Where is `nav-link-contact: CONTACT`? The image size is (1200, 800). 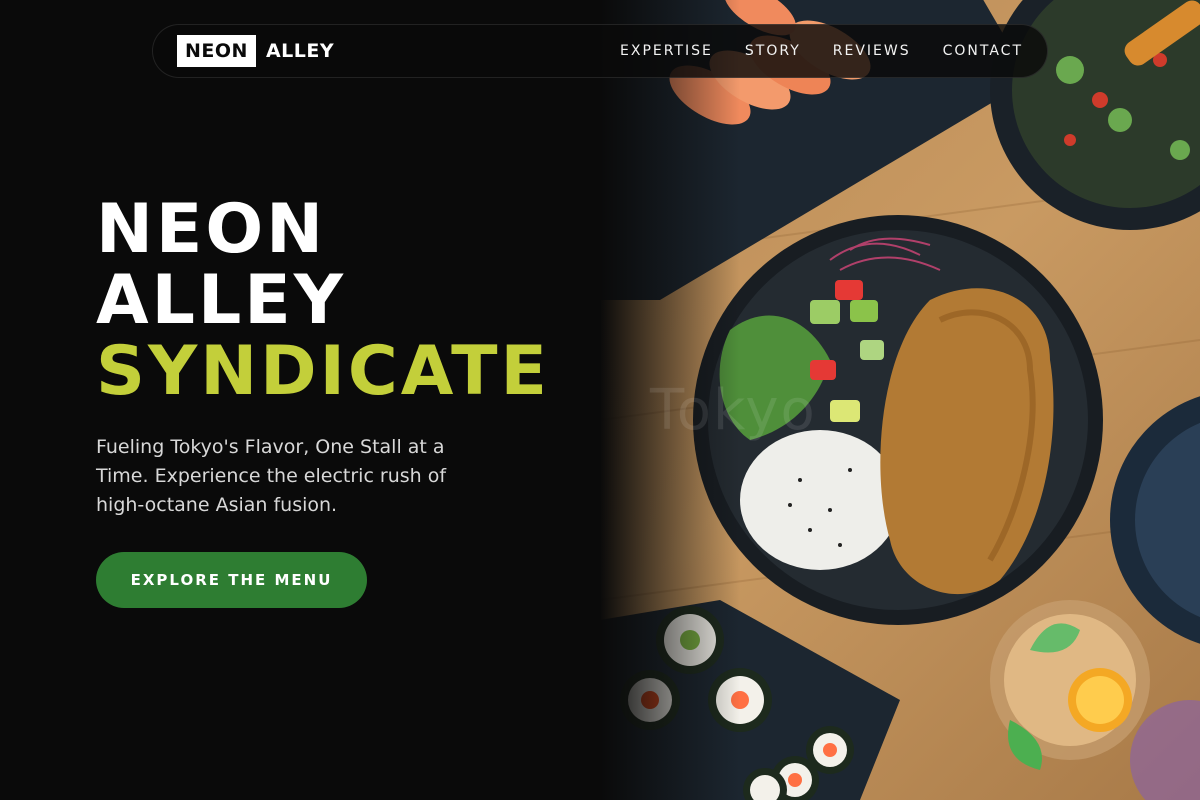
nav-link-contact: CONTACT is located at coordinates (983, 51).